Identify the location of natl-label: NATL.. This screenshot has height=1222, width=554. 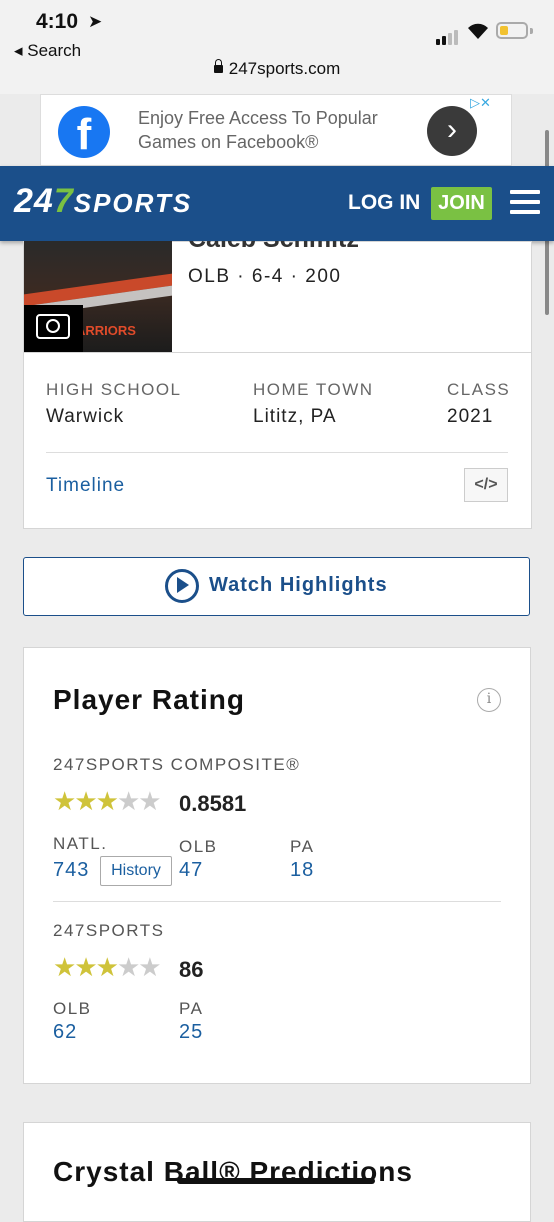
(80, 843).